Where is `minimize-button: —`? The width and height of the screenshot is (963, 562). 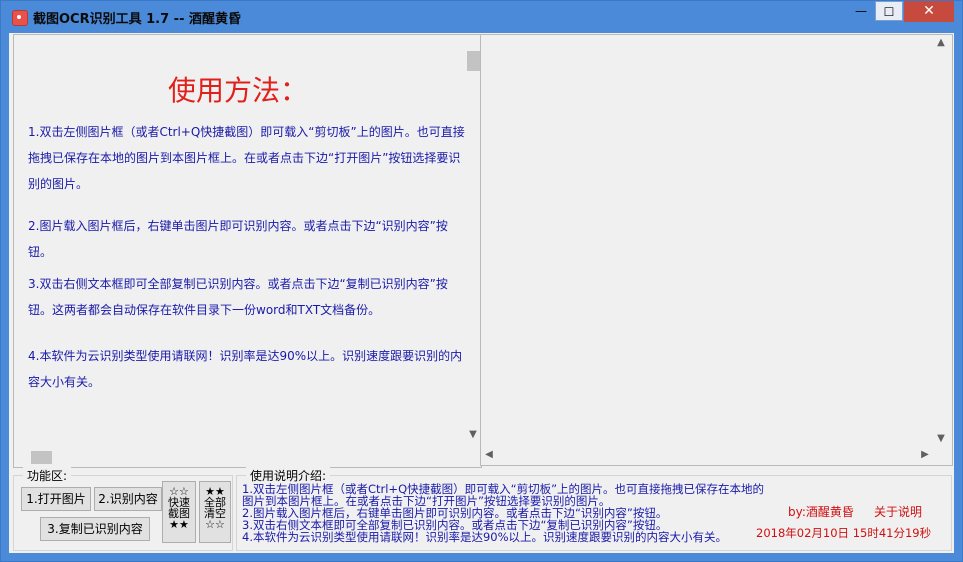 minimize-button: — is located at coordinates (861, 11).